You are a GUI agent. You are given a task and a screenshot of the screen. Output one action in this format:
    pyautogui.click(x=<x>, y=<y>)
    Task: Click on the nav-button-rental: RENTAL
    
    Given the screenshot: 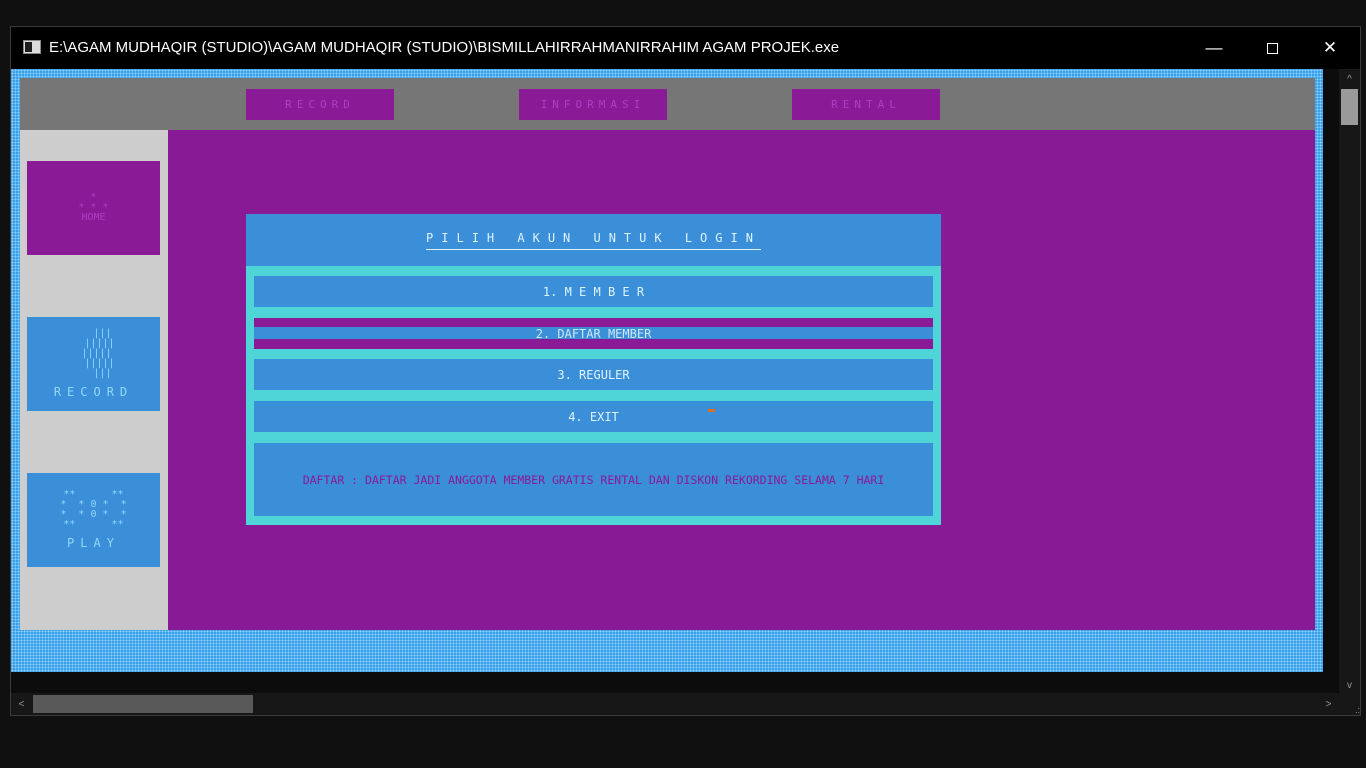 What is the action you would take?
    pyautogui.click(x=866, y=104)
    